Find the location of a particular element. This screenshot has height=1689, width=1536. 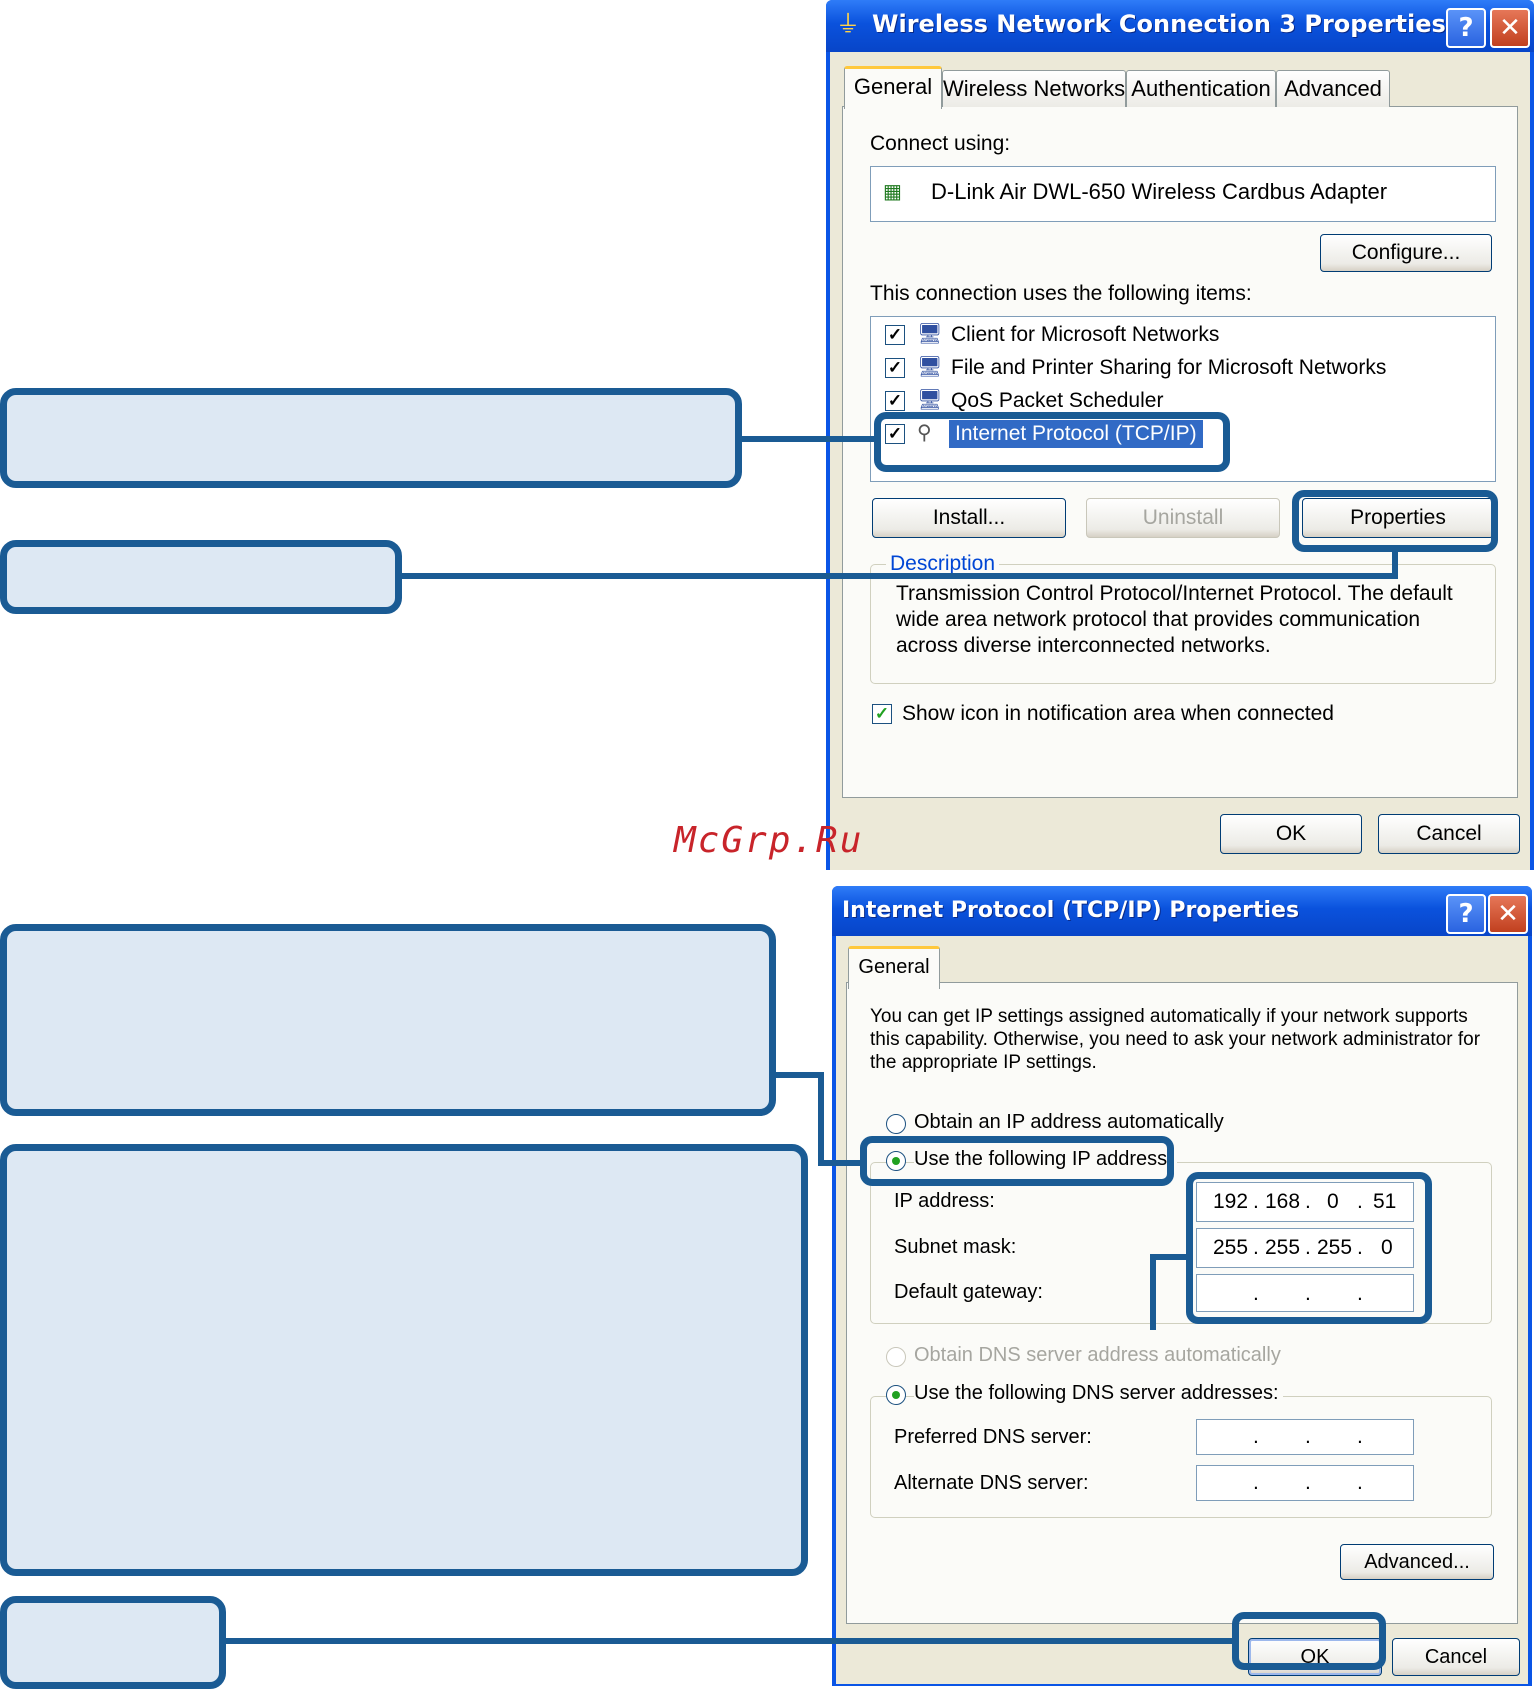

preferred-dns-field: . . . is located at coordinates (1305, 1437).